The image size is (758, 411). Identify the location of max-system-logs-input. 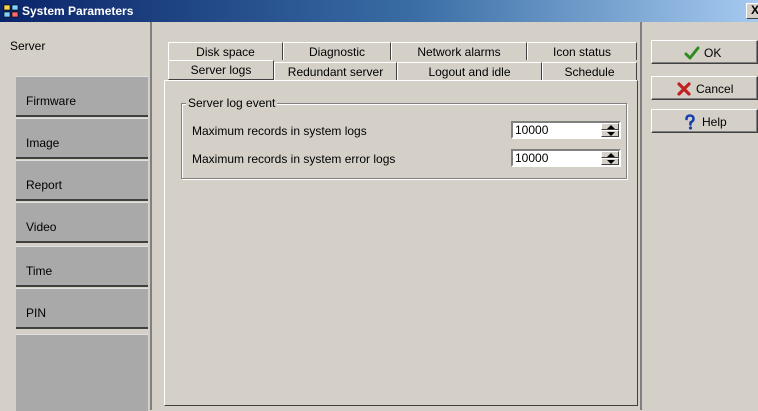
(557, 130).